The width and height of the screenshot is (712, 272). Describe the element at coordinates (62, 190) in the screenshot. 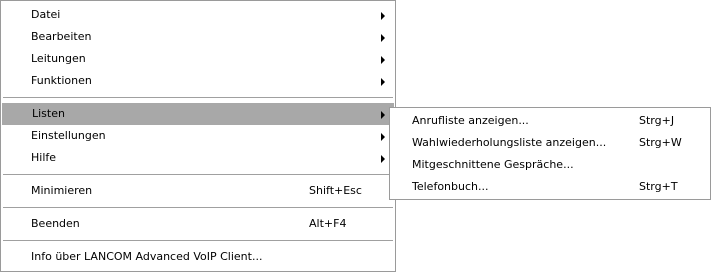

I see `menu-item-label: Minimieren` at that location.